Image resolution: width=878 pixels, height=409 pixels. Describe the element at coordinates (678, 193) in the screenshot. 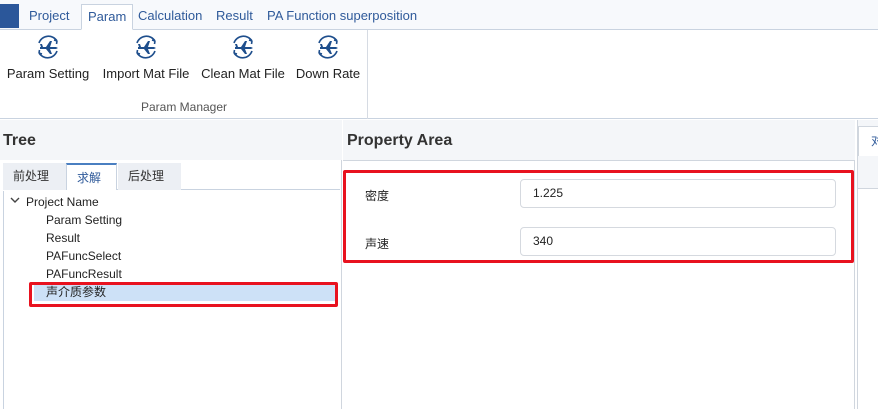

I see `density-field: 1.225` at that location.